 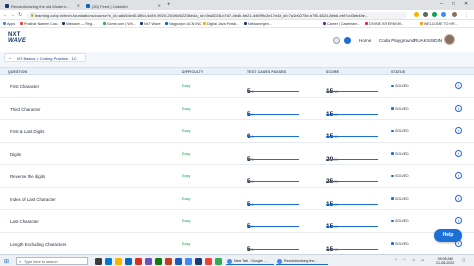 What do you see at coordinates (169, 5) in the screenshot?
I see `new-tab-icon: +` at bounding box center [169, 5].